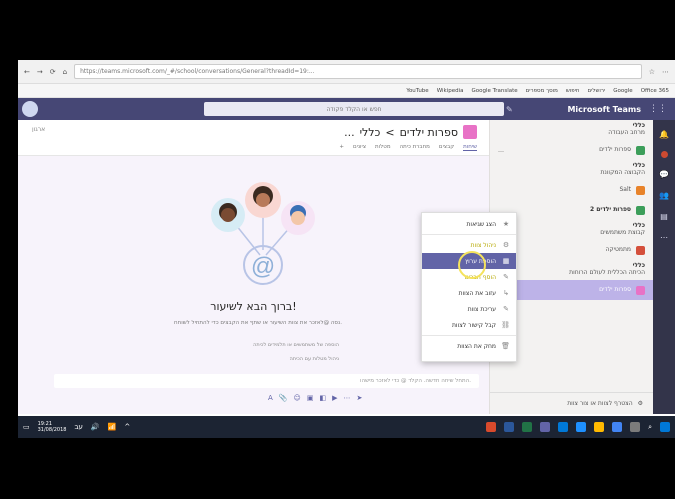 This screenshot has height=499, width=675. What do you see at coordinates (112, 427) in the screenshot?
I see `network-icon: 📶` at bounding box center [112, 427].